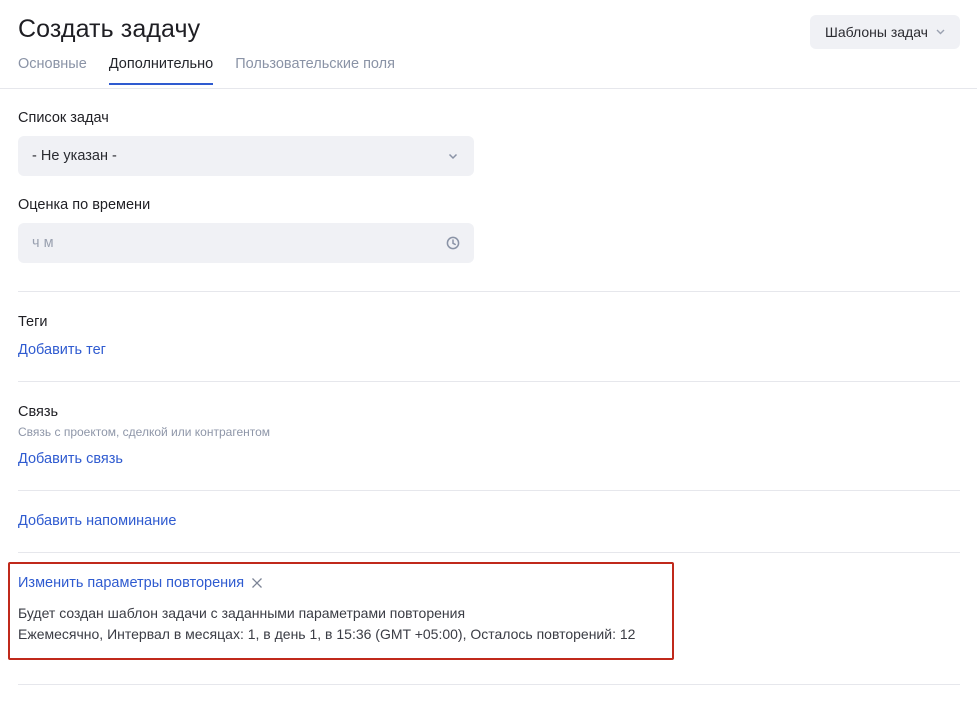 Image resolution: width=977 pixels, height=724 pixels. I want to click on time-estimate-label: Оценка по времени, so click(84, 205).